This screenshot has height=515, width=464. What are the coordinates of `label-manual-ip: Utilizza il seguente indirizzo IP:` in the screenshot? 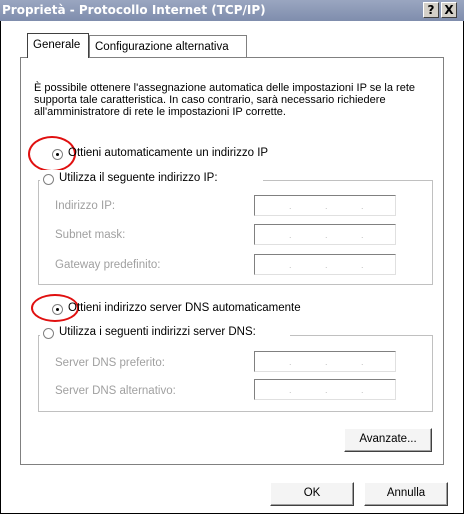 It's located at (138, 178).